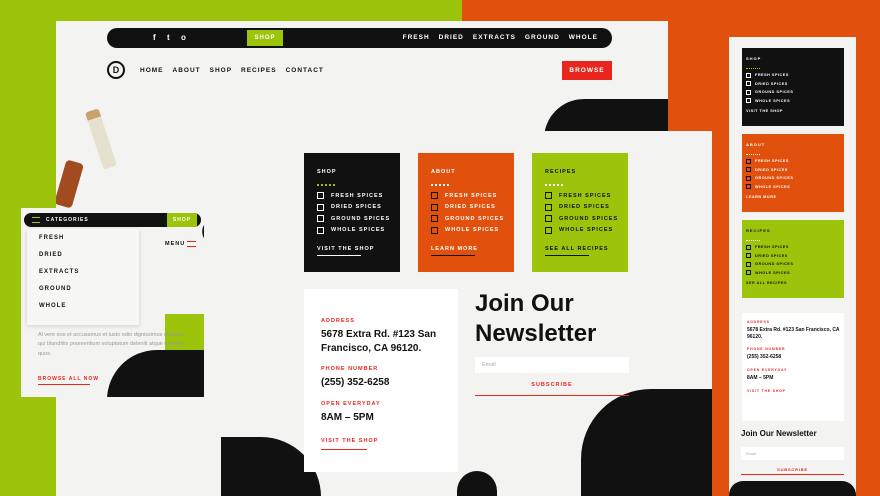  Describe the element at coordinates (793, 195) in the screenshot. I see `card-link: LEARN MORE` at that location.